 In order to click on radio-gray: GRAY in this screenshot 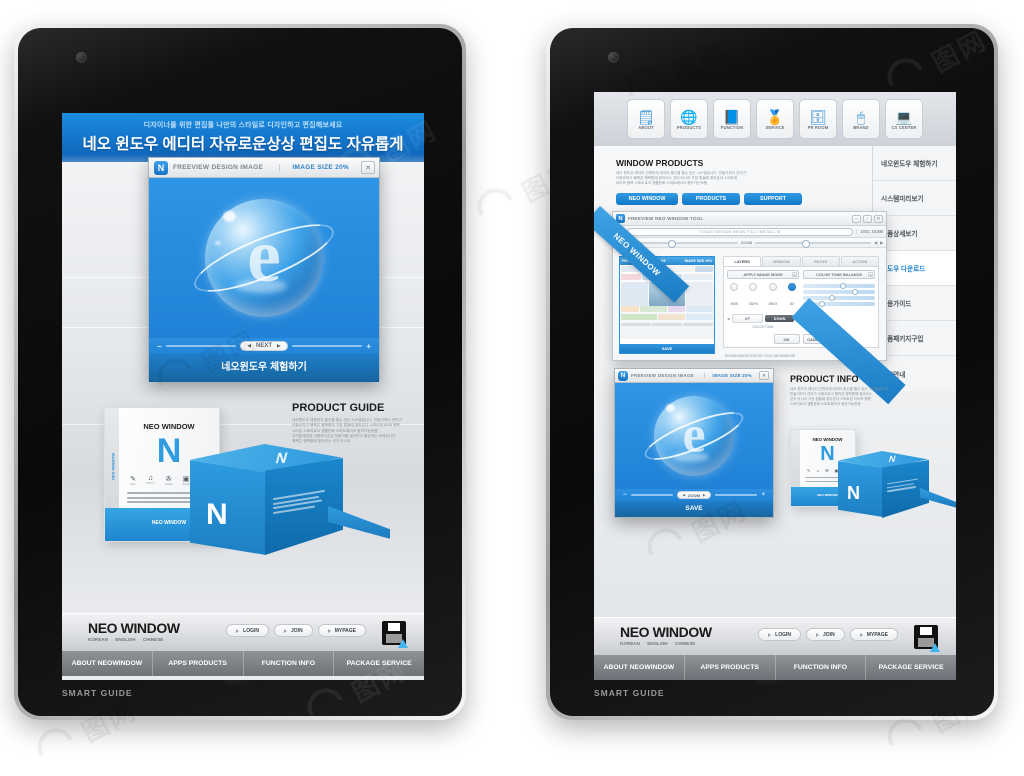, I will do `click(772, 296)`.